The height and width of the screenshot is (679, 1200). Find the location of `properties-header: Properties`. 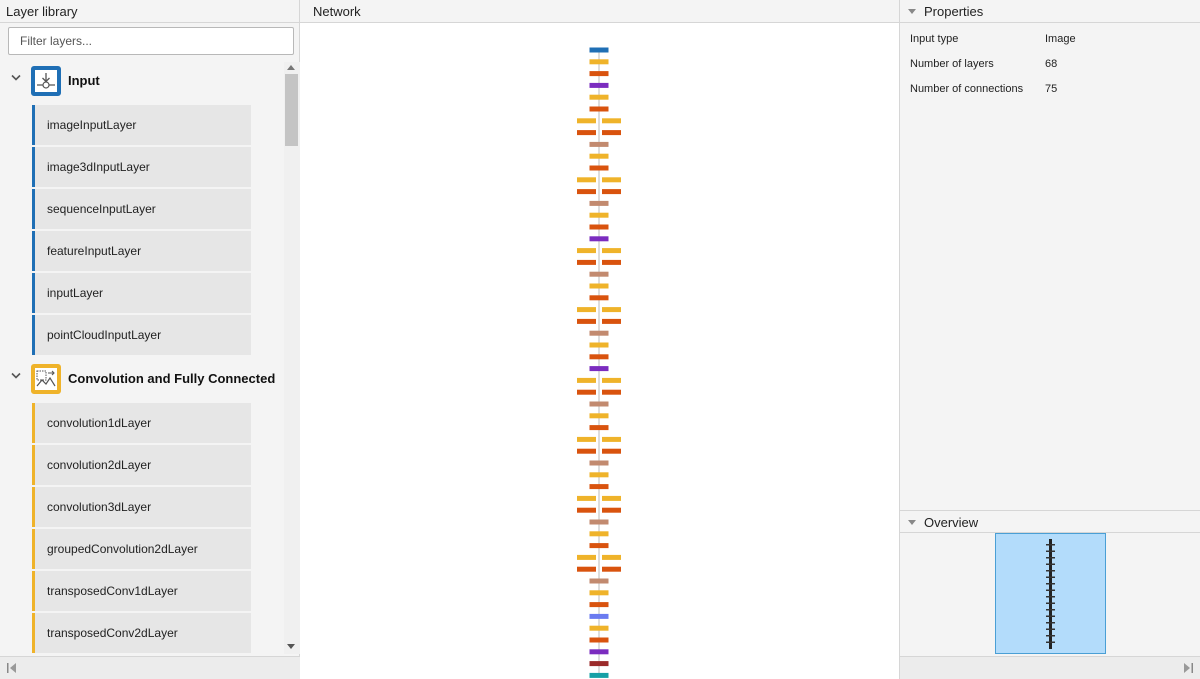

properties-header: Properties is located at coordinates (1050, 11).